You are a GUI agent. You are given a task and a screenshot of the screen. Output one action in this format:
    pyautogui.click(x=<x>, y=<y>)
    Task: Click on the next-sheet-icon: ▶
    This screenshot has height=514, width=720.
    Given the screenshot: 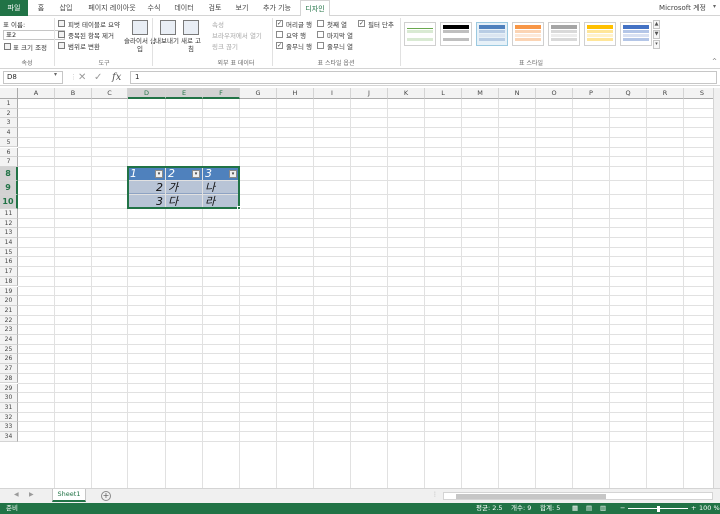 What is the action you would take?
    pyautogui.click(x=31, y=494)
    